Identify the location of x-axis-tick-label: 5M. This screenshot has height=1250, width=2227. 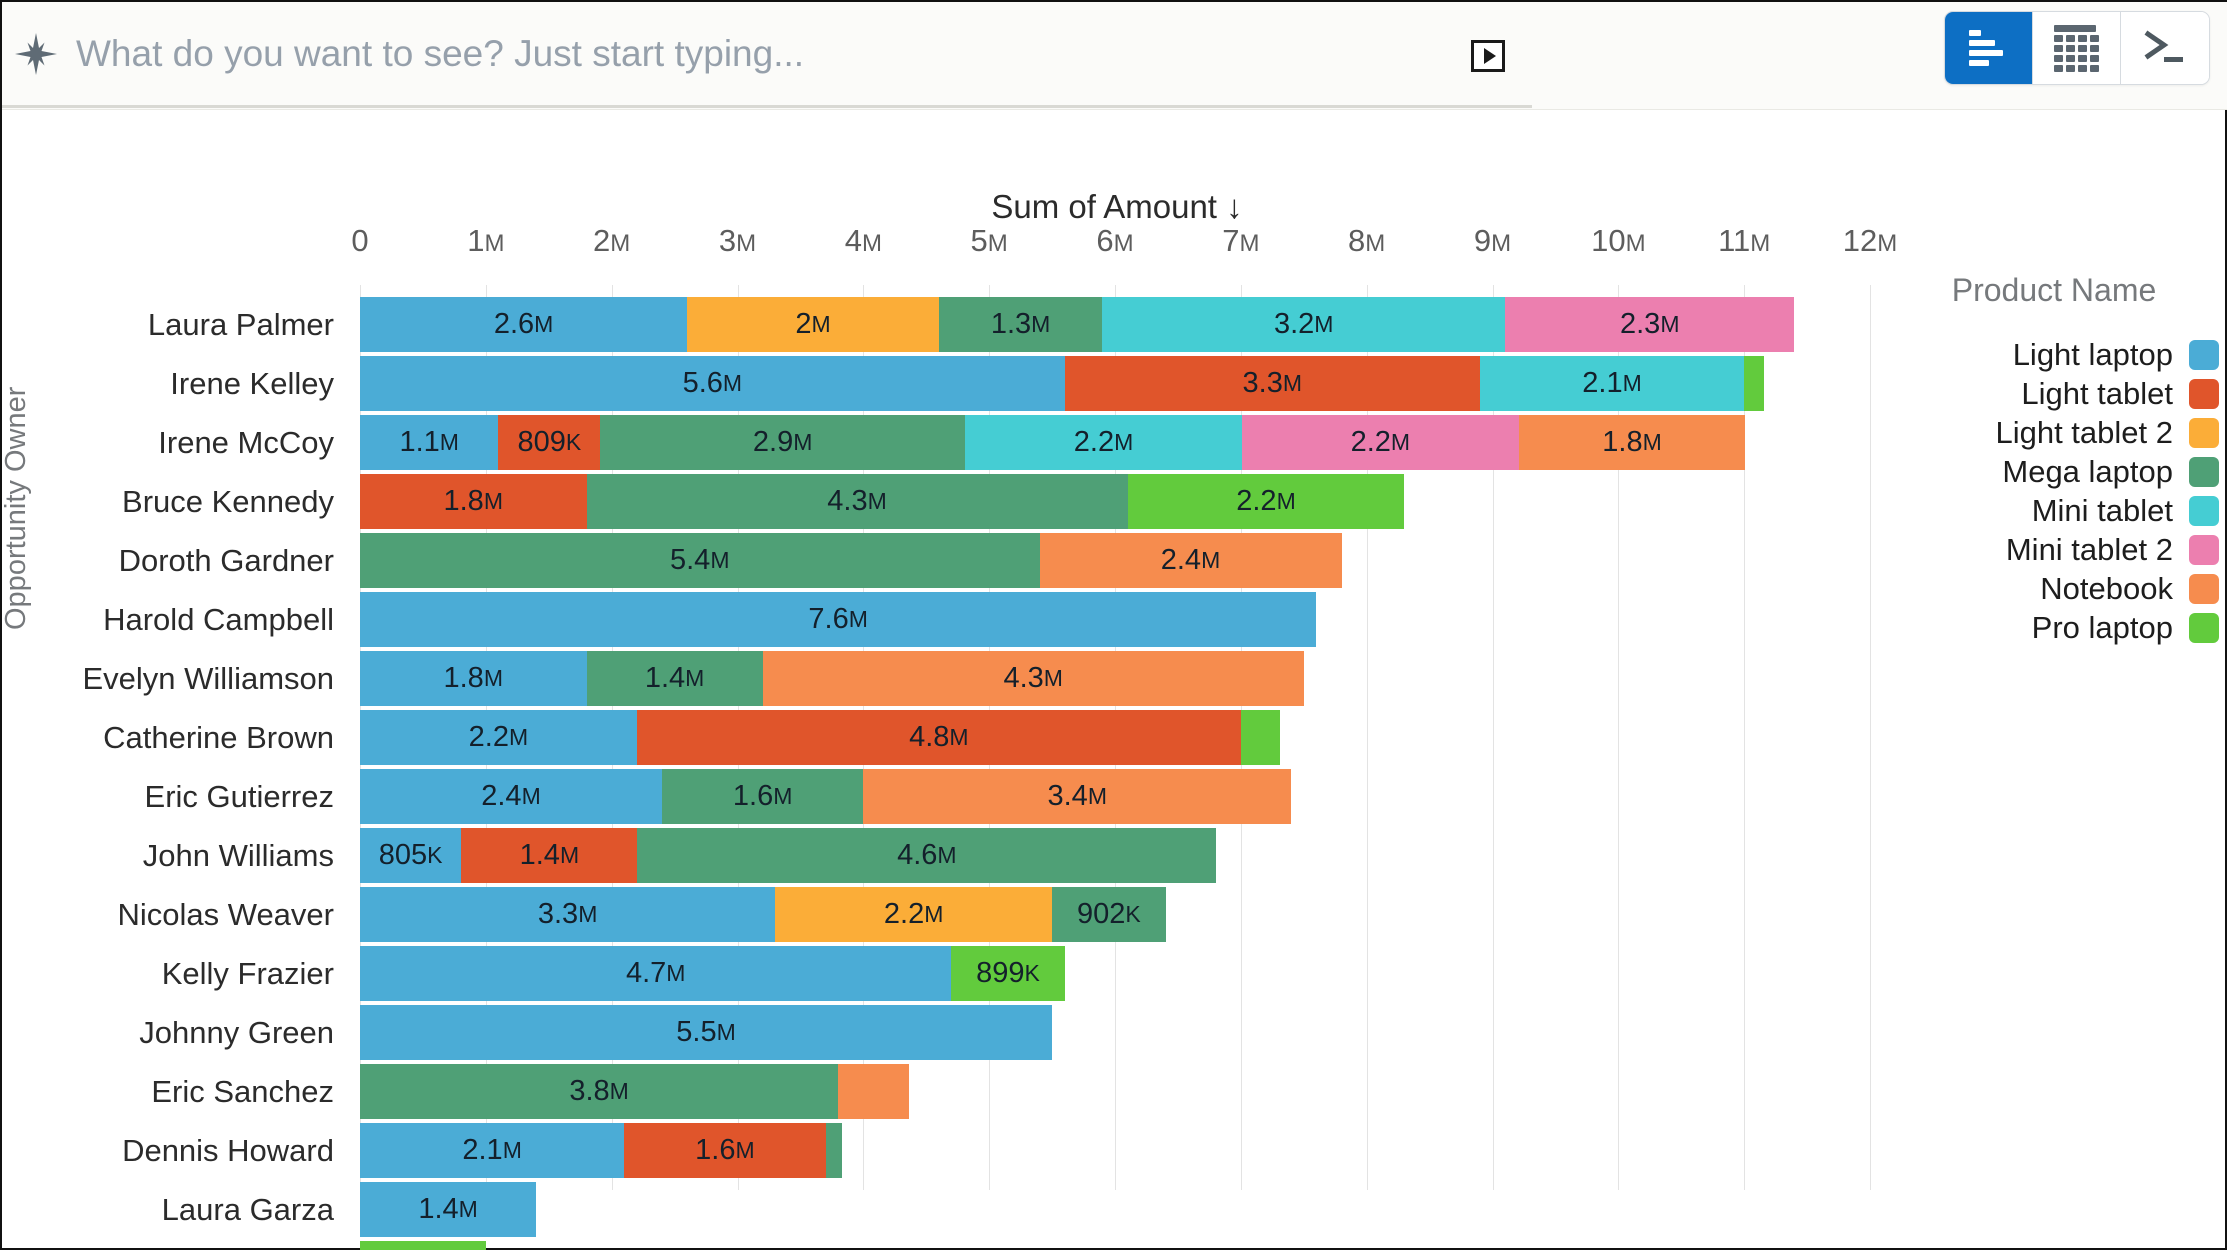
(989, 240).